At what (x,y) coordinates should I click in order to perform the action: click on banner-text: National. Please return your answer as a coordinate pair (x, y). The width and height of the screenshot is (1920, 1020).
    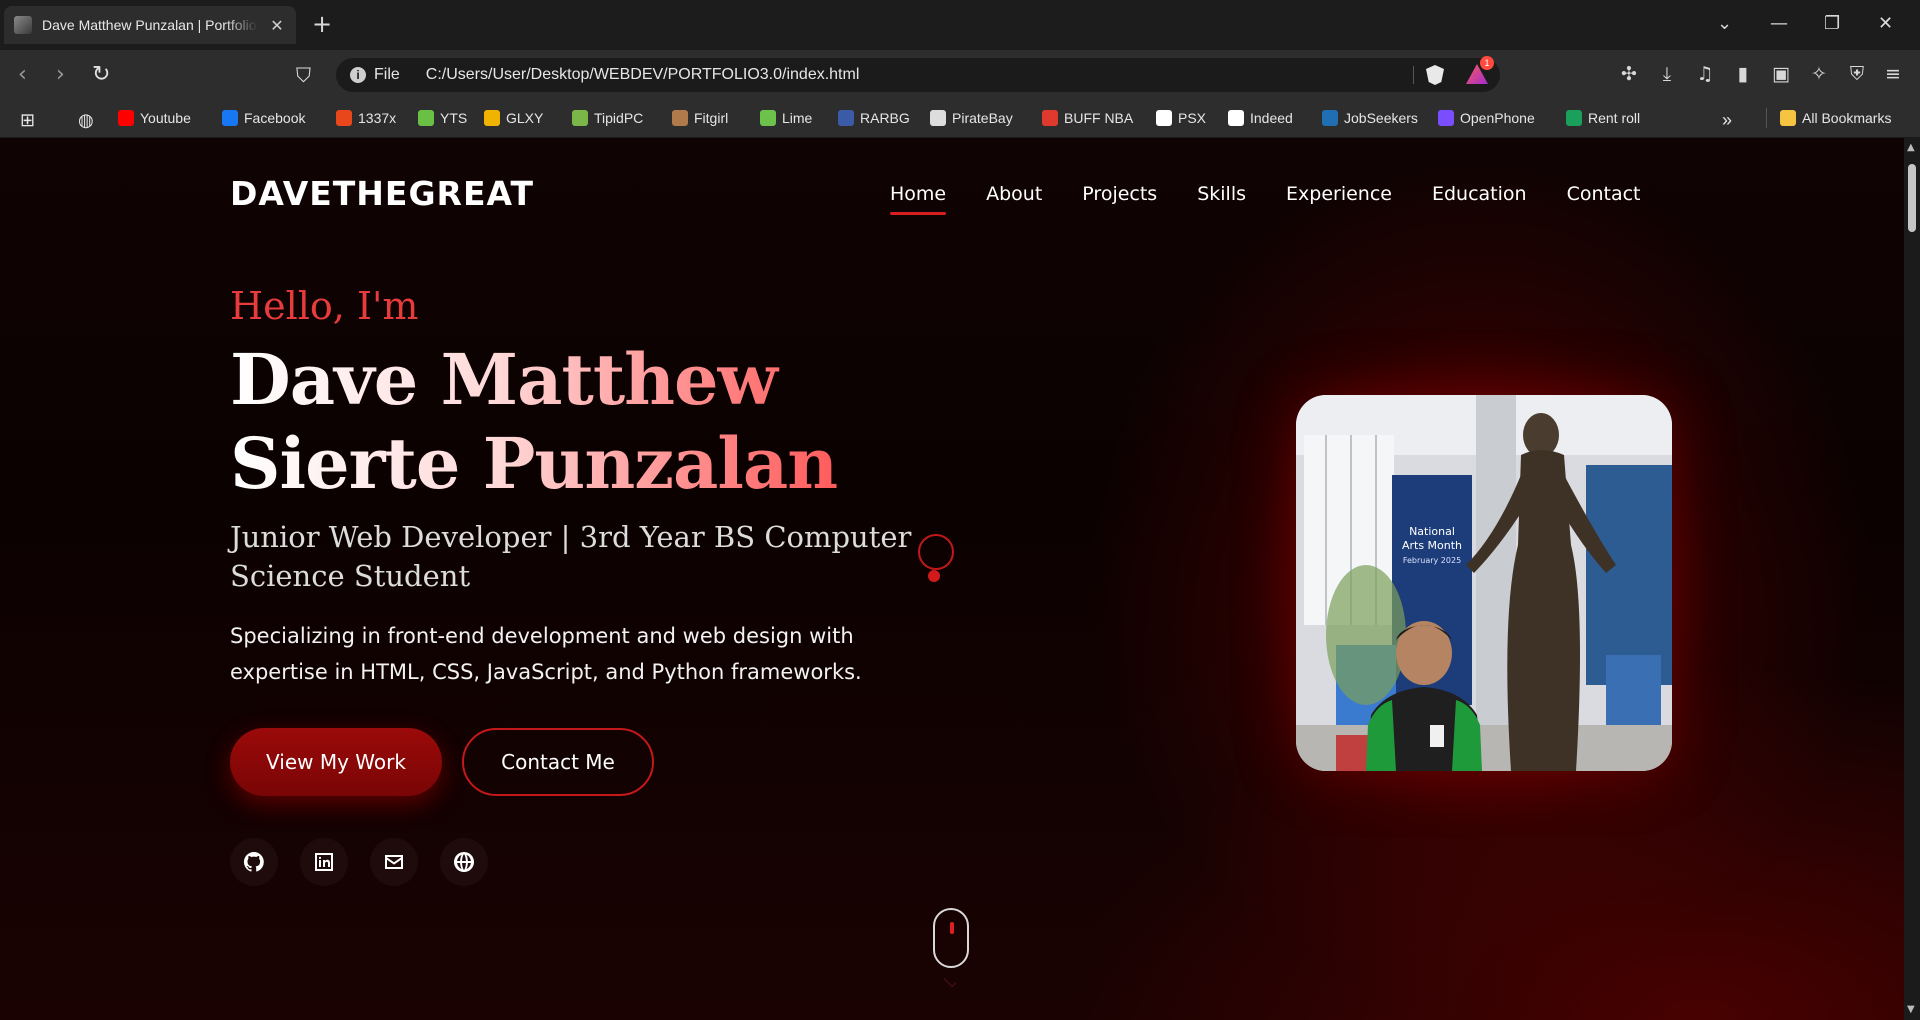
    Looking at the image, I should click on (1432, 531).